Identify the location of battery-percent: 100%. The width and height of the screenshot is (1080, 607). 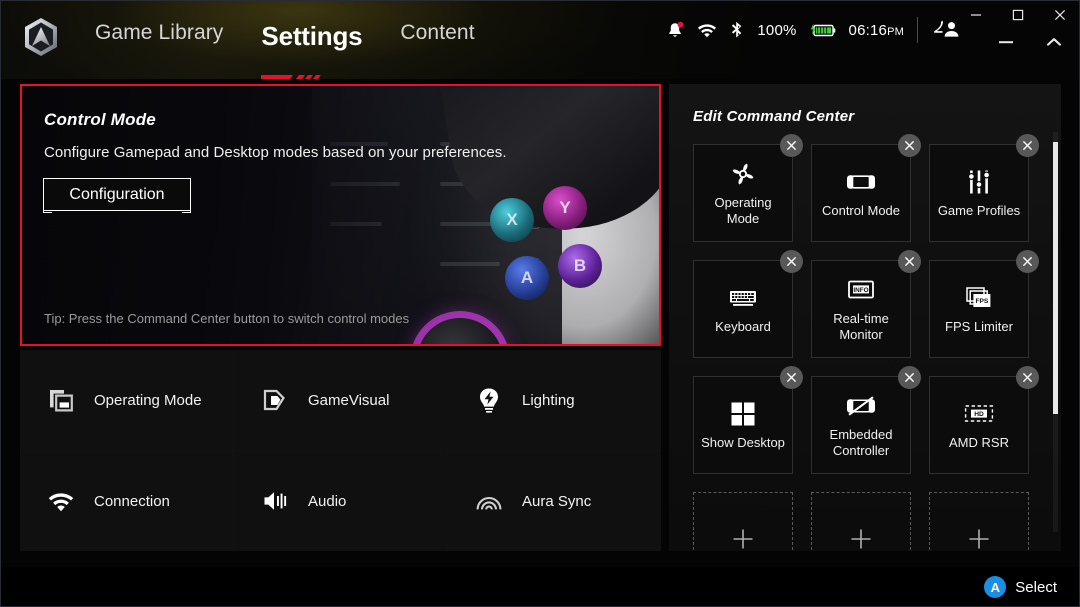
(777, 30).